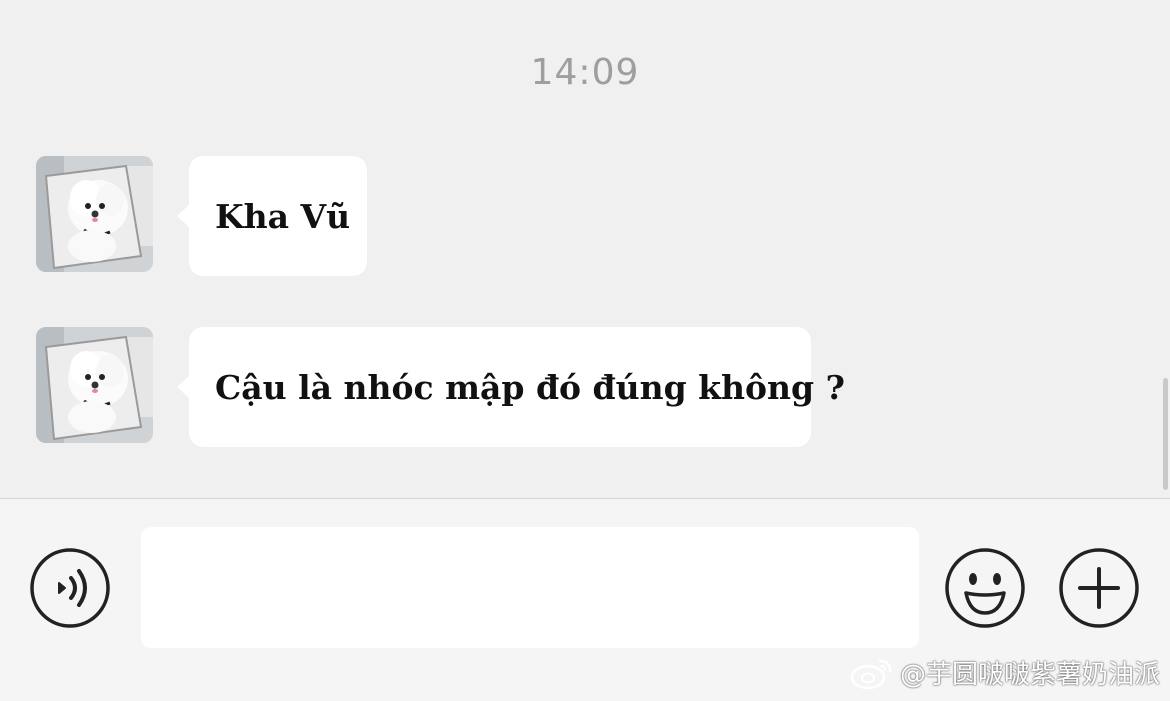 This screenshot has height=701, width=1170. Describe the element at coordinates (511, 387) in the screenshot. I see `message-bubble: Cậu là nhóc mập đó đúng không ?` at that location.